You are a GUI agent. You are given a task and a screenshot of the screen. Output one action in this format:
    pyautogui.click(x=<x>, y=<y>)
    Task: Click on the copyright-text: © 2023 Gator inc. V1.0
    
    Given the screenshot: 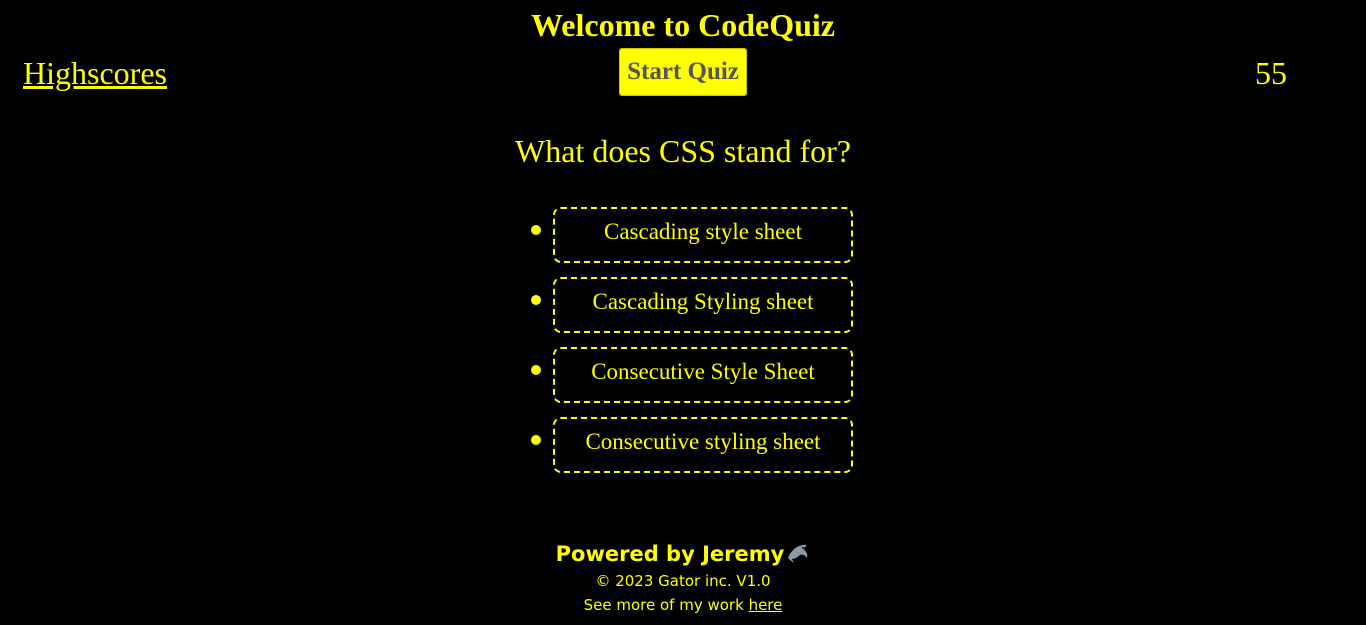 What is the action you would take?
    pyautogui.click(x=683, y=581)
    